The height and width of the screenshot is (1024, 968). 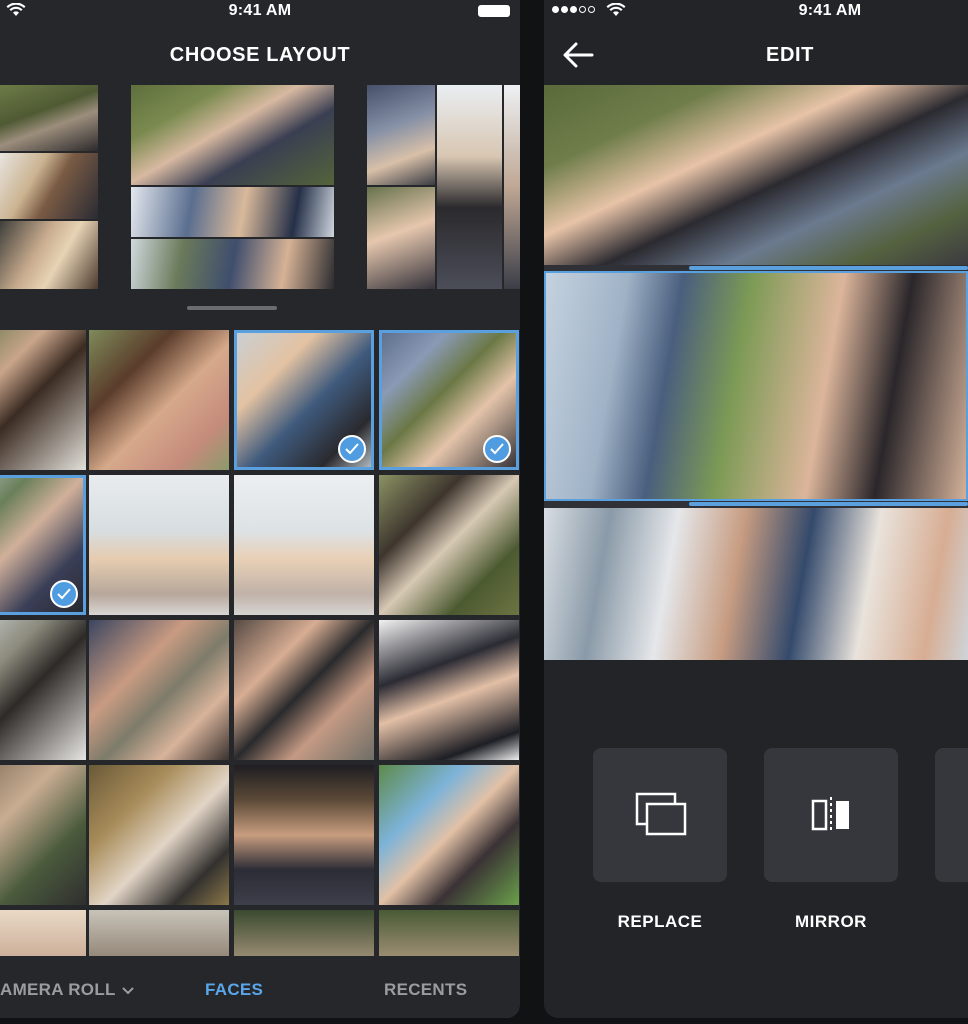 I want to click on tab-recents: RECENTS, so click(x=425, y=990).